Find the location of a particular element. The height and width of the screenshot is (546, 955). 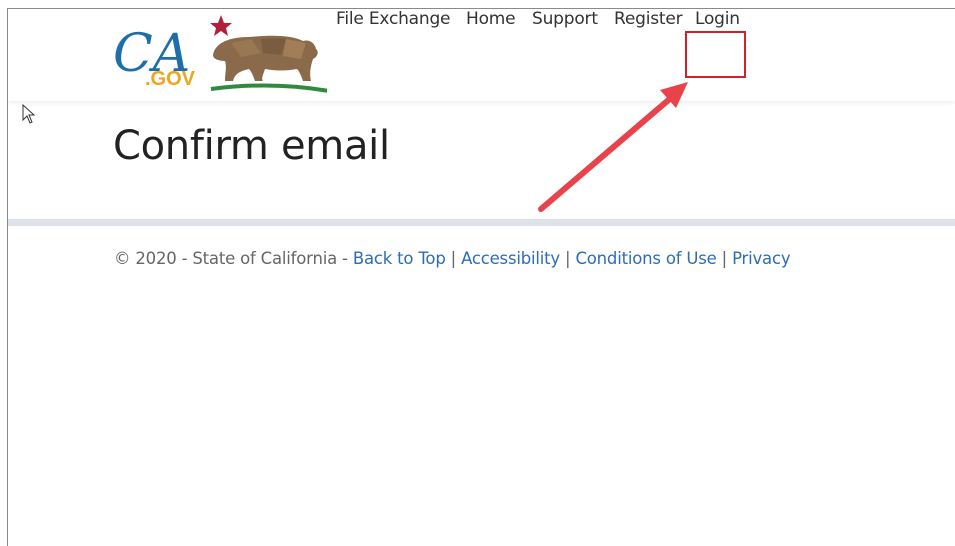

page-title: Confirm email is located at coordinates (251, 146).